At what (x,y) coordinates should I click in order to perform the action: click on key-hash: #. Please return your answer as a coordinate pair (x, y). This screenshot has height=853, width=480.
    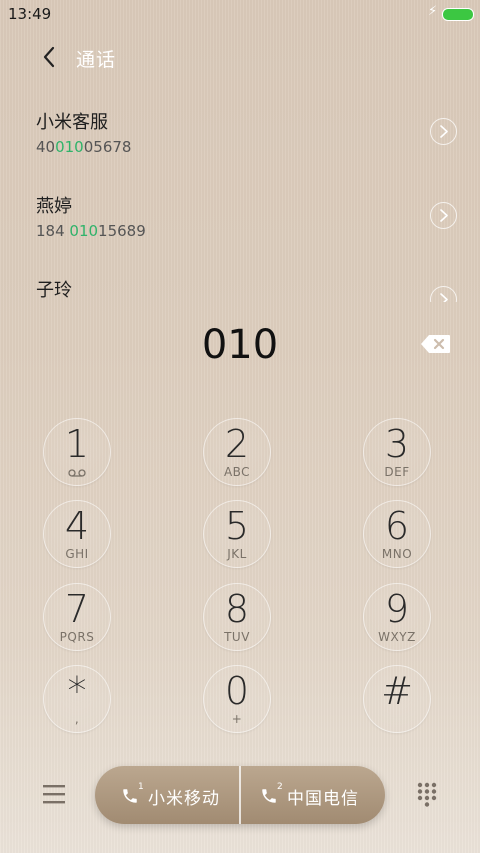
    Looking at the image, I should click on (397, 699).